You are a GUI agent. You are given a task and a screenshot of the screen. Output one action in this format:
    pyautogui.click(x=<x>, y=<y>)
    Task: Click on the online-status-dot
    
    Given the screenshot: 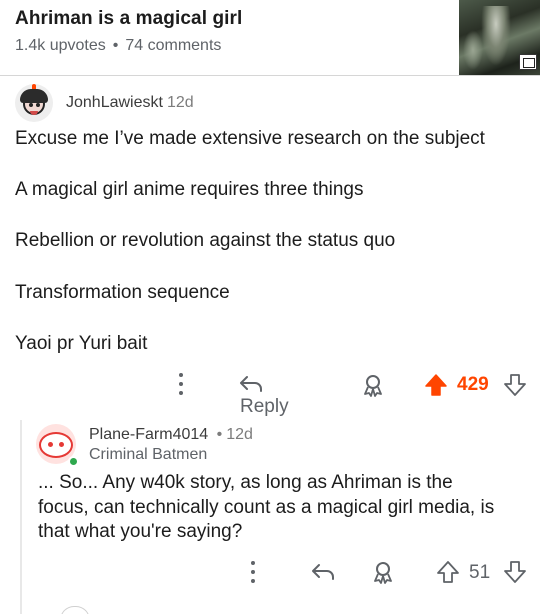 What is the action you would take?
    pyautogui.click(x=73, y=461)
    